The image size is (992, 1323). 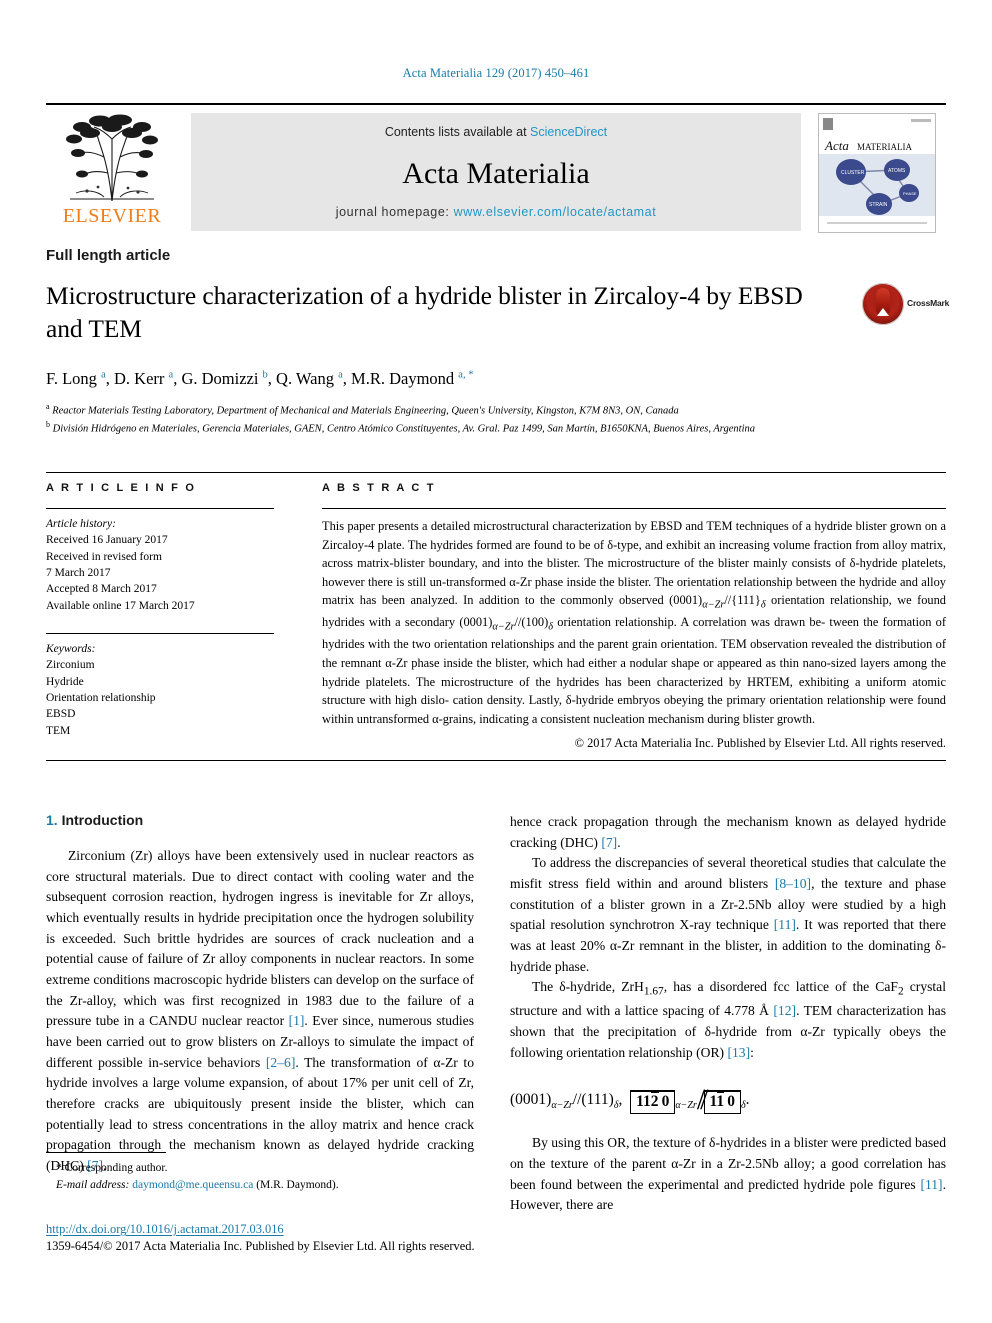 I want to click on section-label: Introduction, so click(x=102, y=820).